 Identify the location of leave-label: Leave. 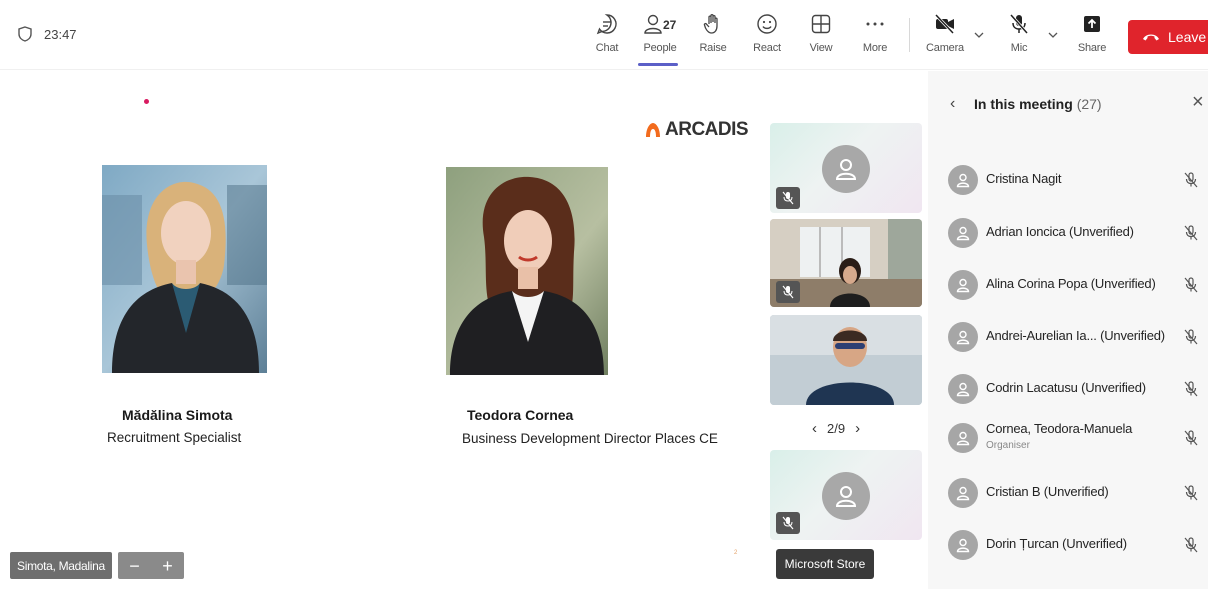
(1187, 37).